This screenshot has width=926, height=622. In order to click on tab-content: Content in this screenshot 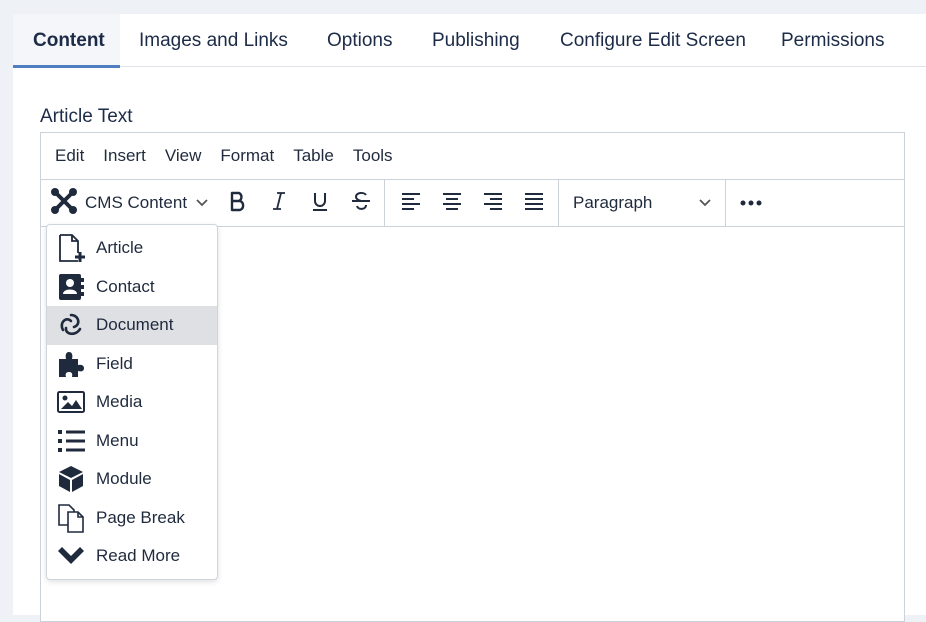, I will do `click(66, 41)`.